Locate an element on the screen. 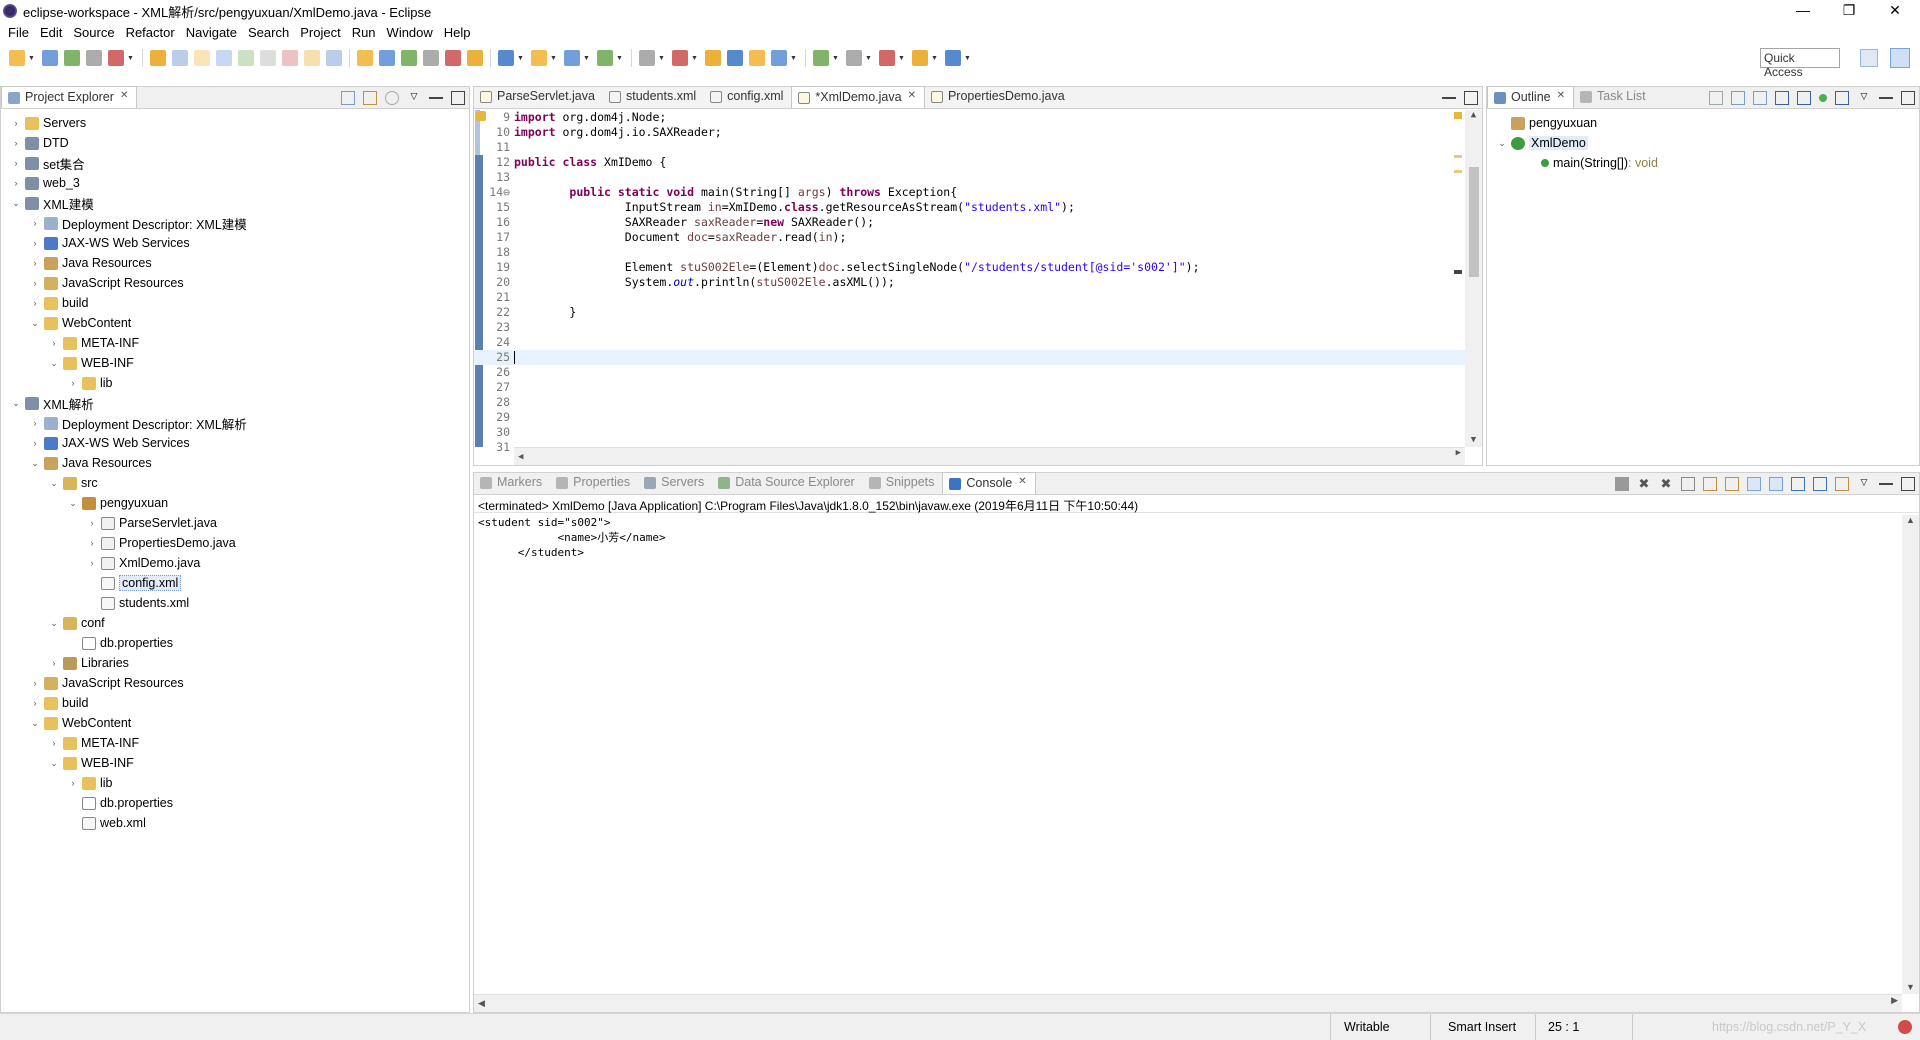  tree-item: › JAX-WS Web Services is located at coordinates (235, 443).